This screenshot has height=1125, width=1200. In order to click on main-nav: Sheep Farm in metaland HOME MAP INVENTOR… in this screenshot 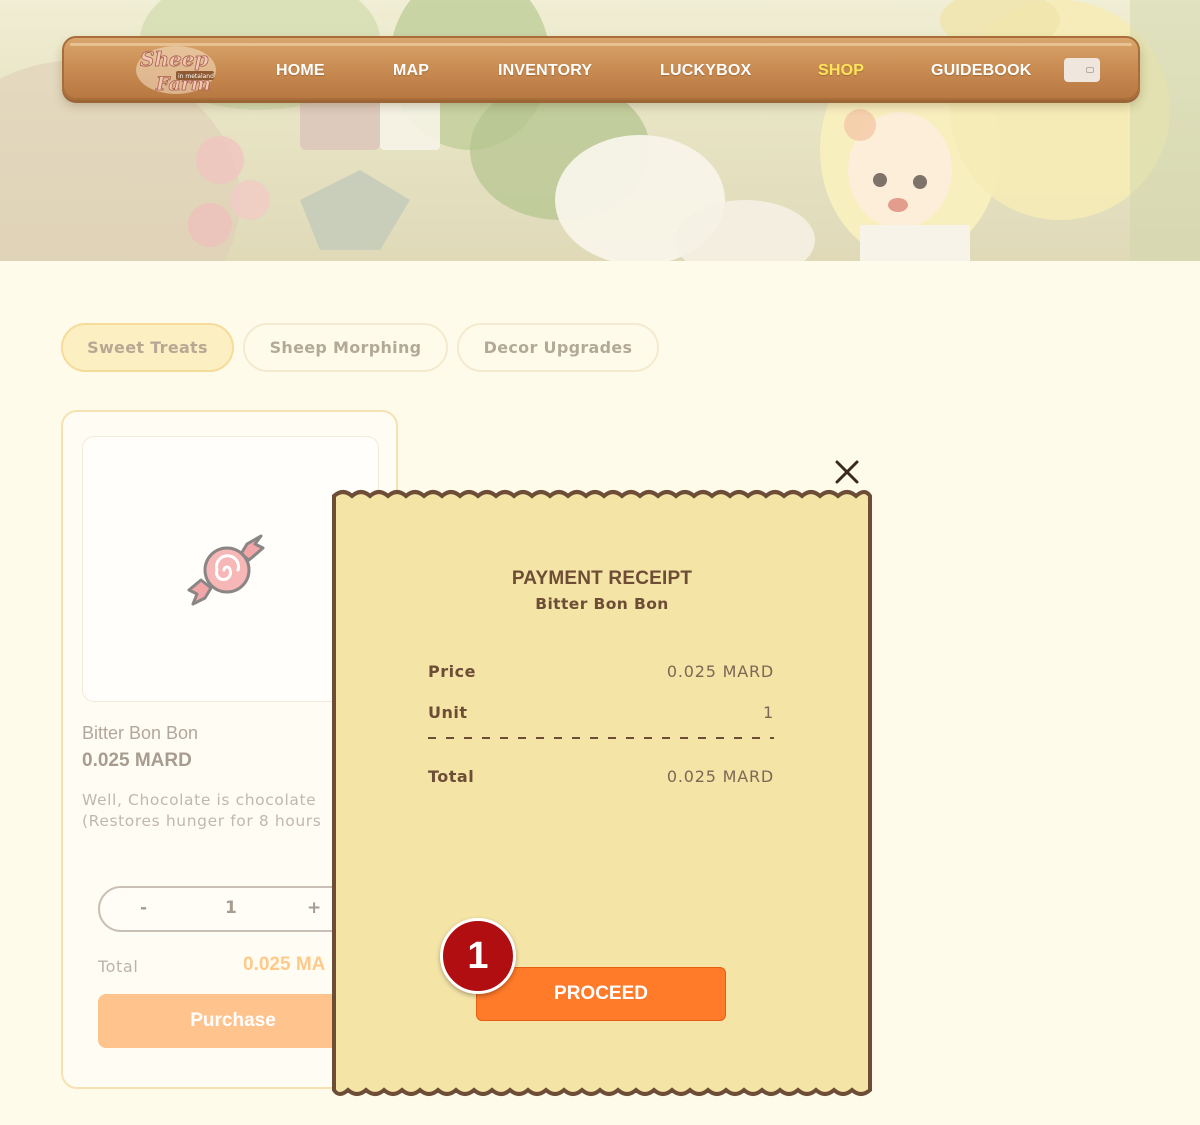, I will do `click(601, 68)`.